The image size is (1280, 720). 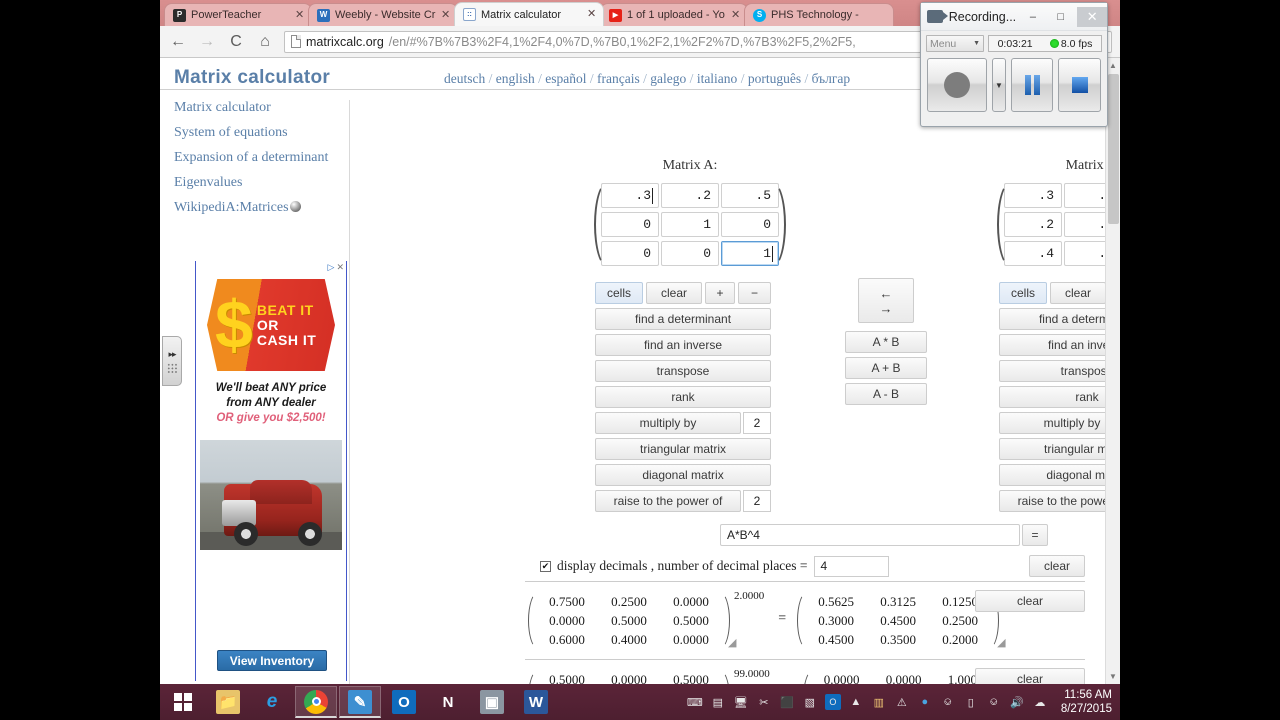 I want to click on matrix-a-cell-0-1: .2, so click(x=690, y=195).